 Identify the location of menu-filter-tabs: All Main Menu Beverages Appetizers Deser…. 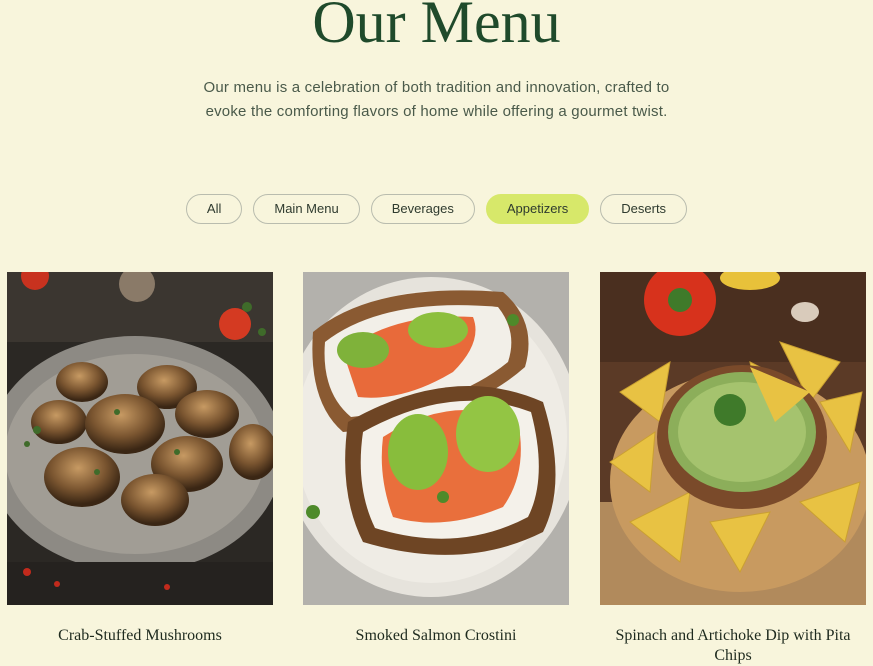
(436, 209).